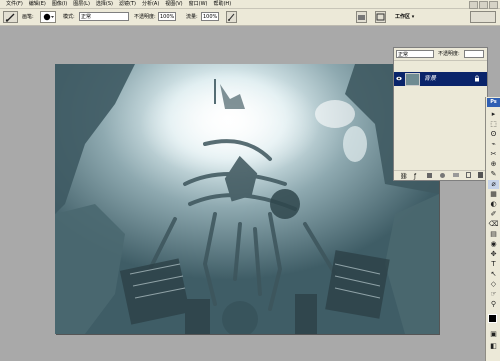 Image resolution: width=500 pixels, height=361 pixels. What do you see at coordinates (198, 4) in the screenshot?
I see `menu-window: 窗口(W)` at bounding box center [198, 4].